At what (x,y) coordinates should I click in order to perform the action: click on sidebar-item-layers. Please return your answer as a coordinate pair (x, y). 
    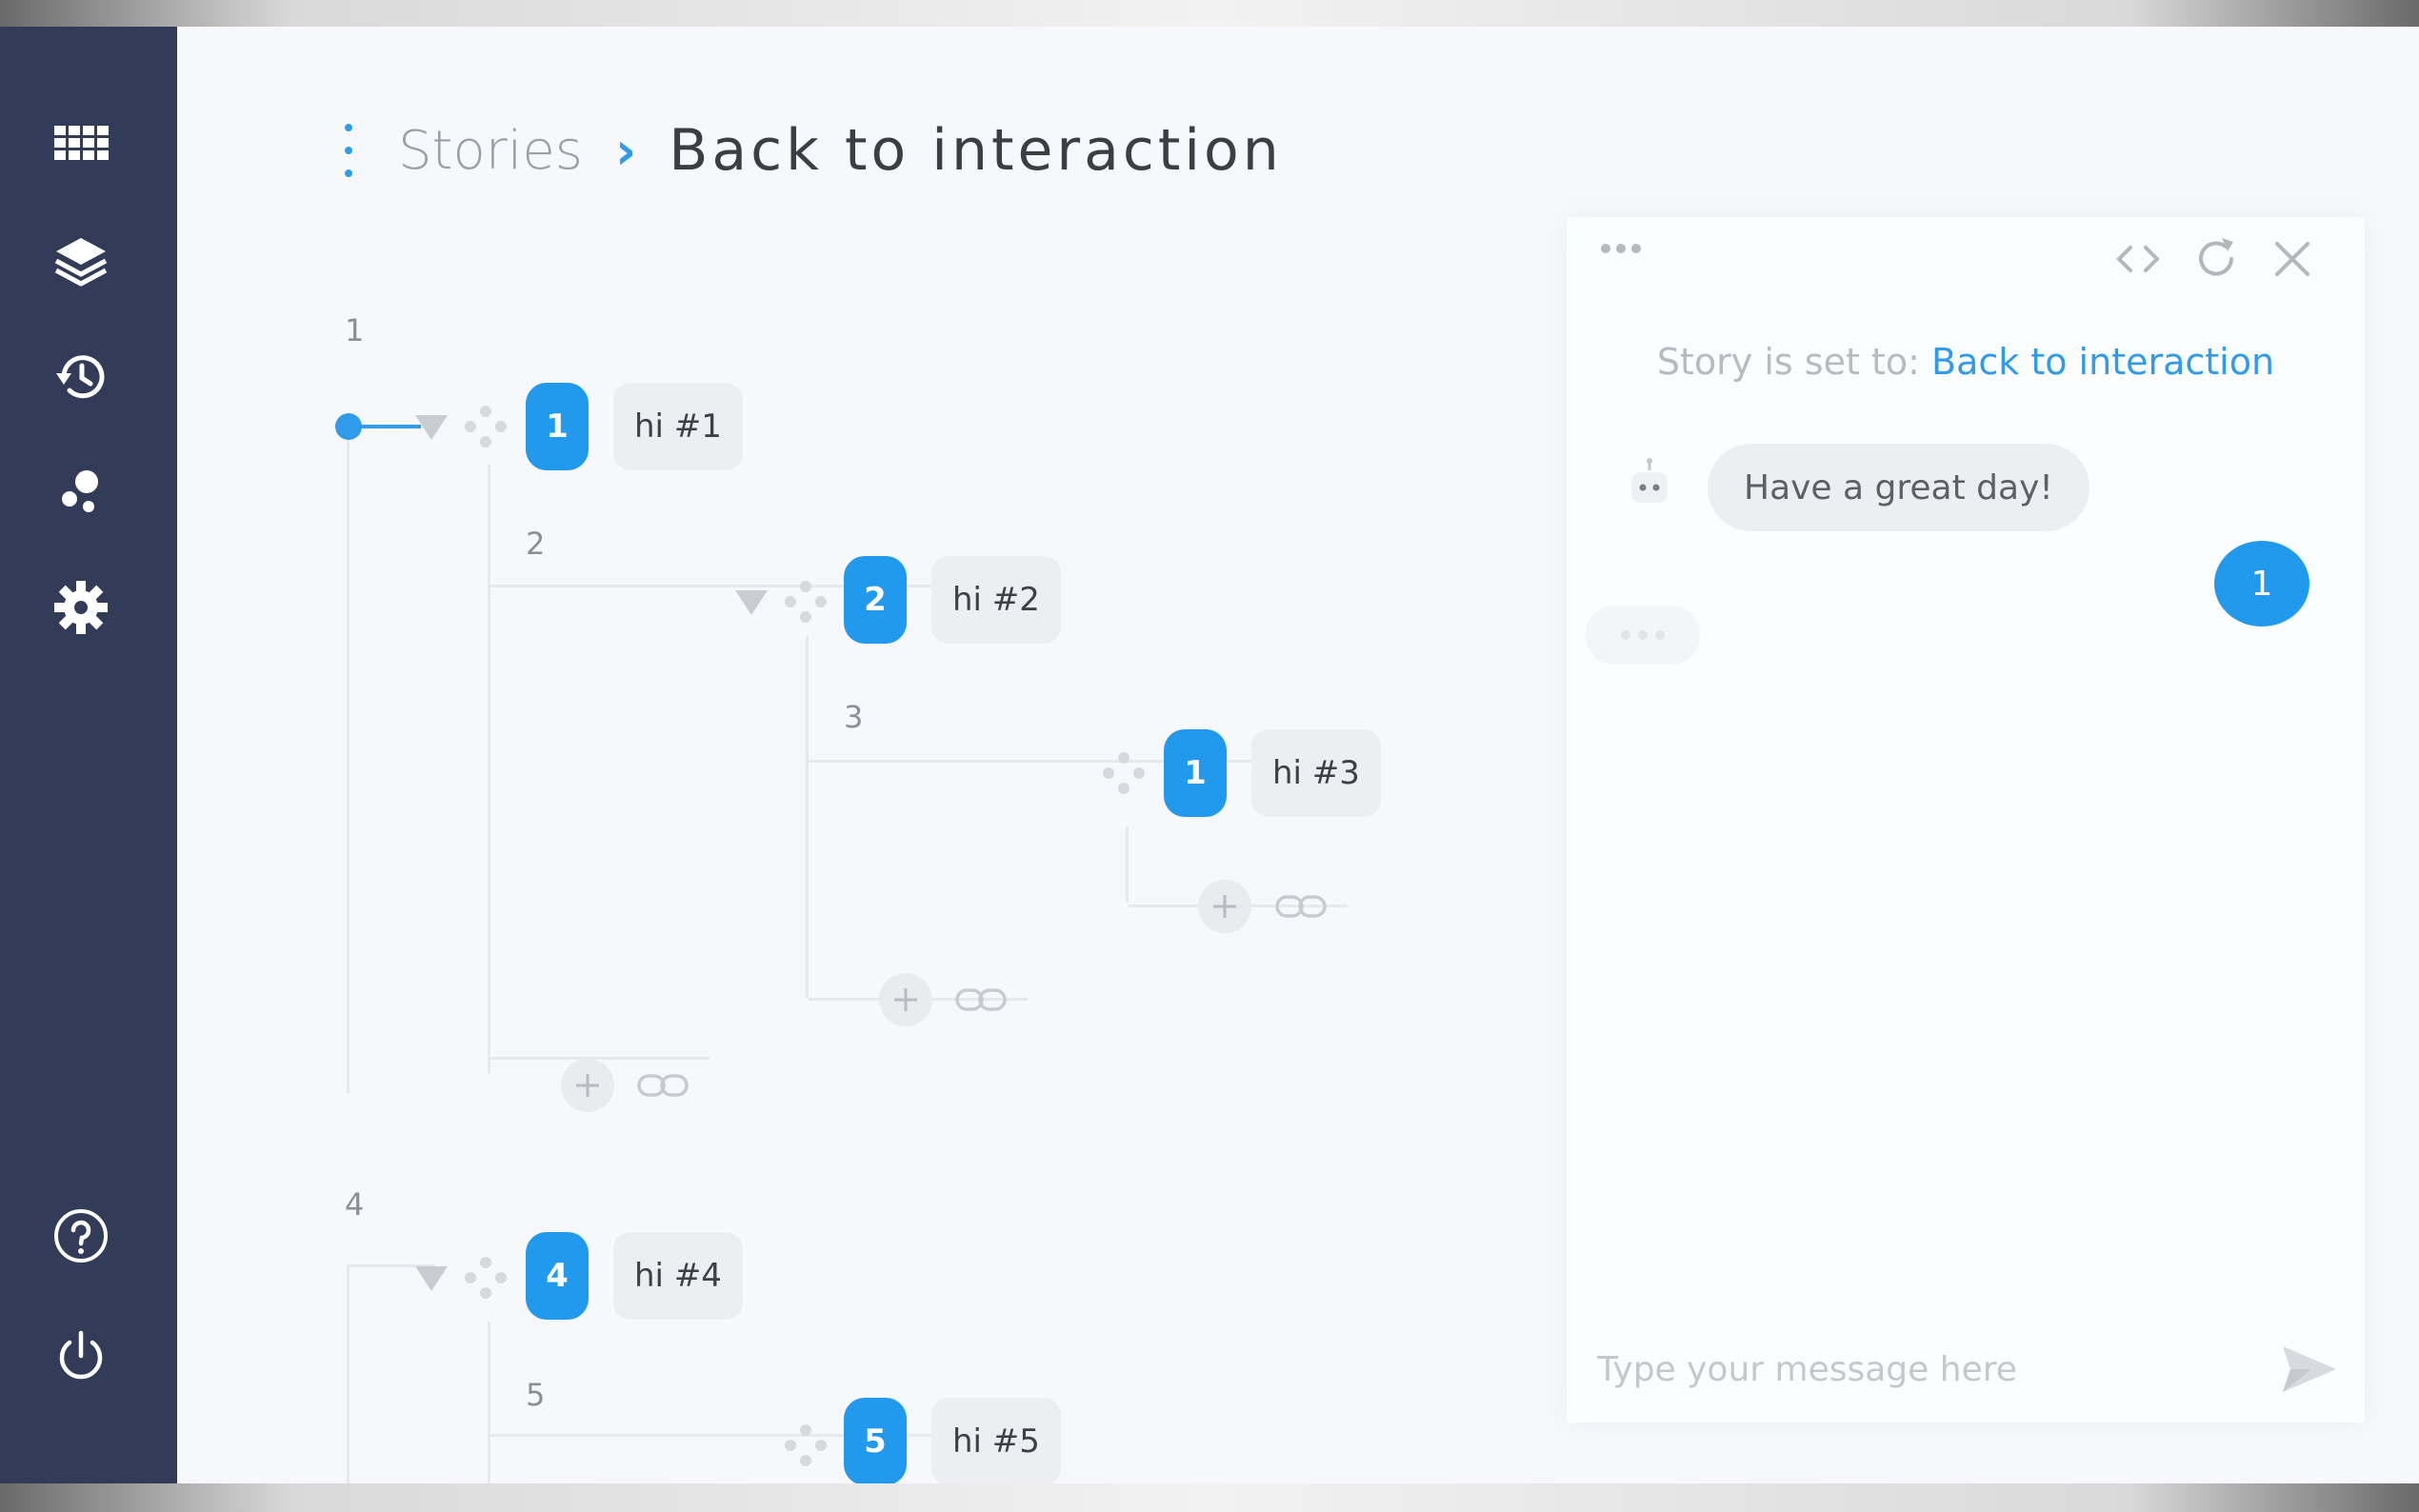
    Looking at the image, I should click on (80, 260).